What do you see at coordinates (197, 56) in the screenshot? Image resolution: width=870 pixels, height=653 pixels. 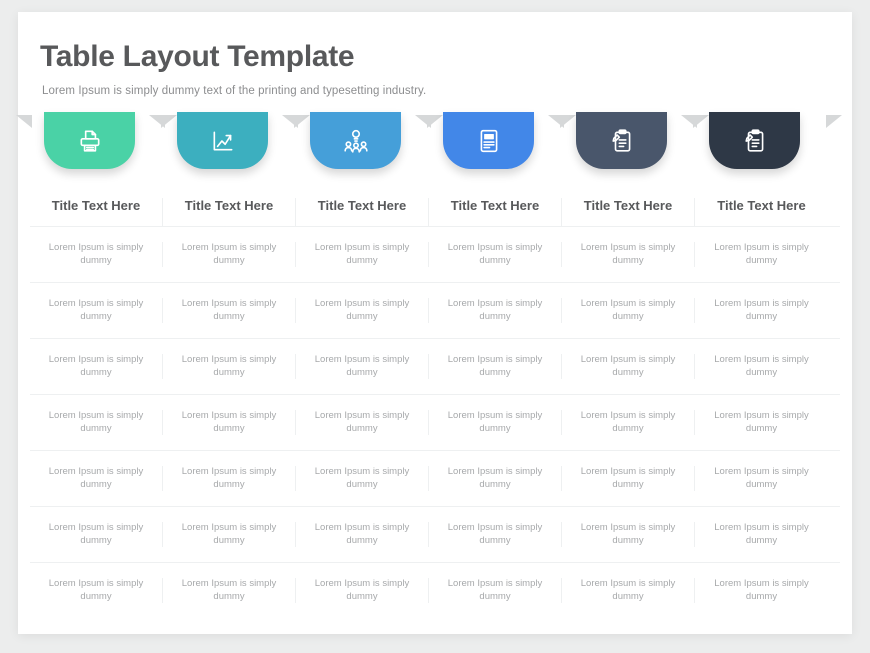 I see `page-title: Table Layout Template` at bounding box center [197, 56].